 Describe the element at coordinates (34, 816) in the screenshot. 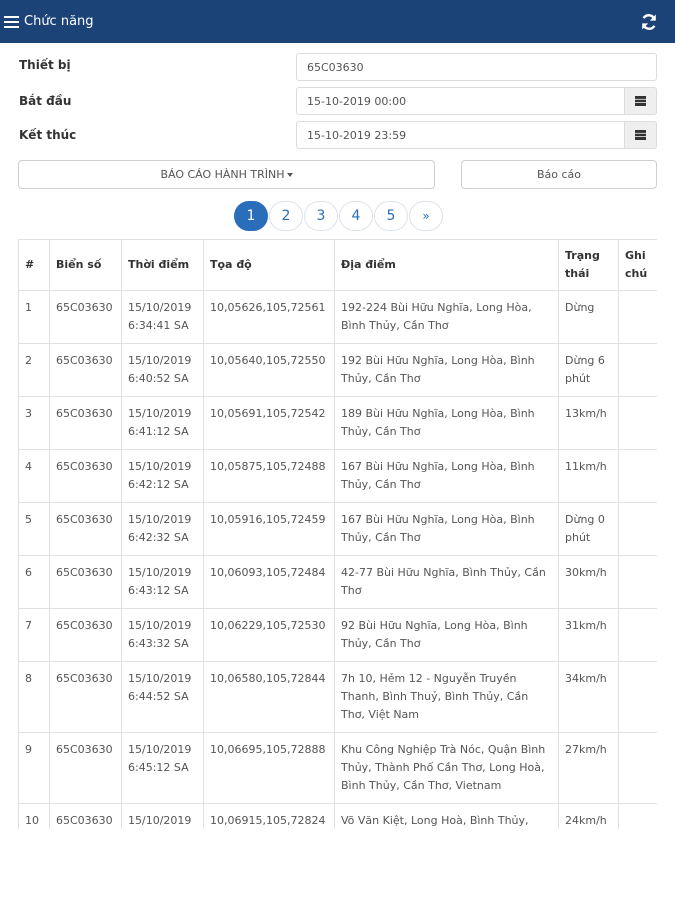

I see `row-number: 10` at that location.